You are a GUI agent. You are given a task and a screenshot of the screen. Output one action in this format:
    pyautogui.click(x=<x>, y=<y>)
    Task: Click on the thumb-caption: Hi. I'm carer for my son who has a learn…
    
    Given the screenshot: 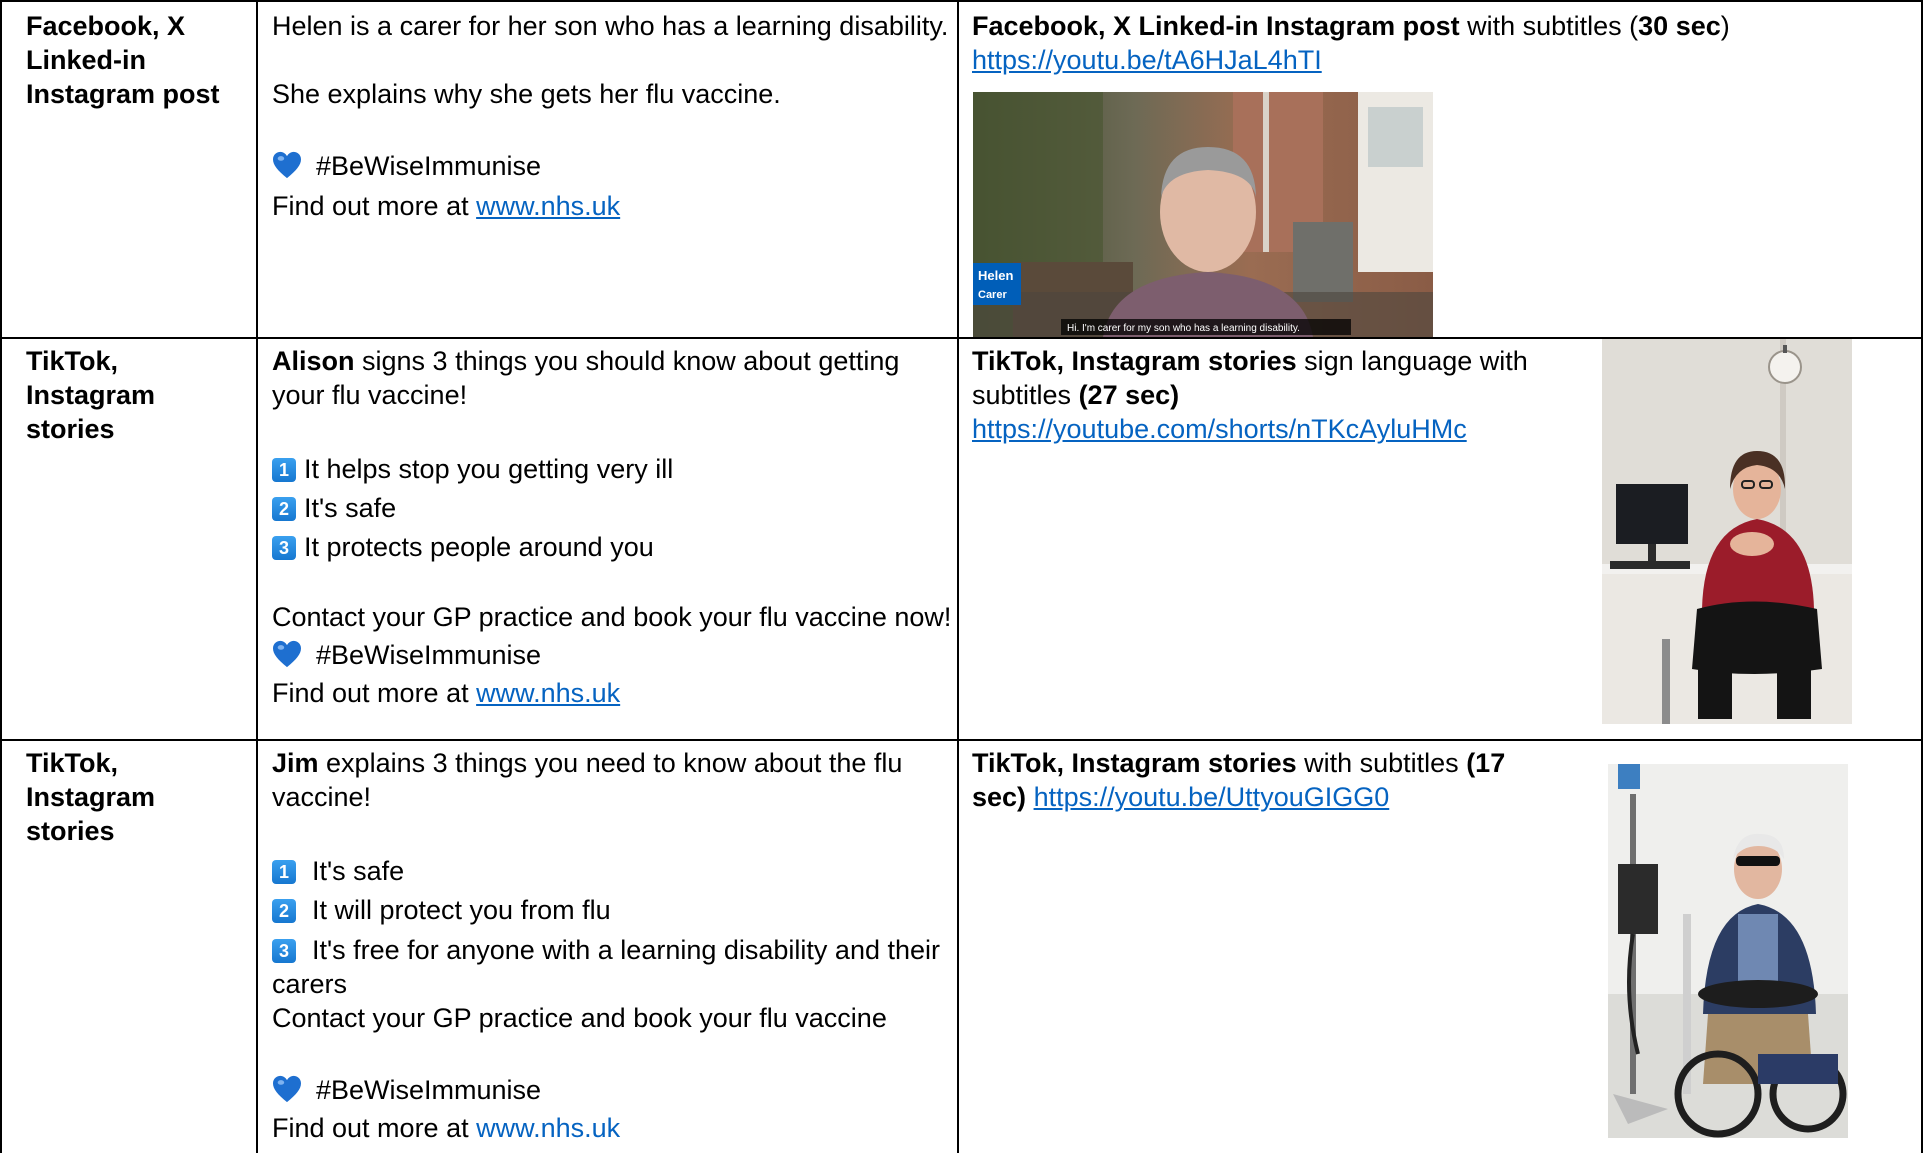 What is the action you would take?
    pyautogui.click(x=1183, y=328)
    